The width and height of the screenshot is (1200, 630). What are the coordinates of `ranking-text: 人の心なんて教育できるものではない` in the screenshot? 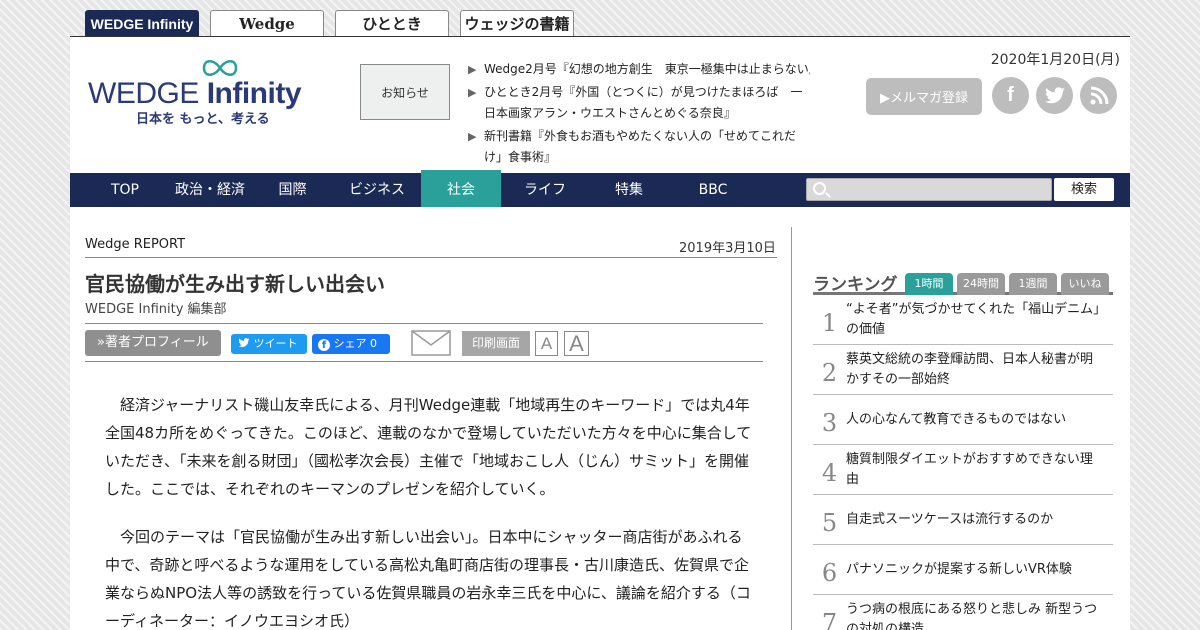 It's located at (956, 419).